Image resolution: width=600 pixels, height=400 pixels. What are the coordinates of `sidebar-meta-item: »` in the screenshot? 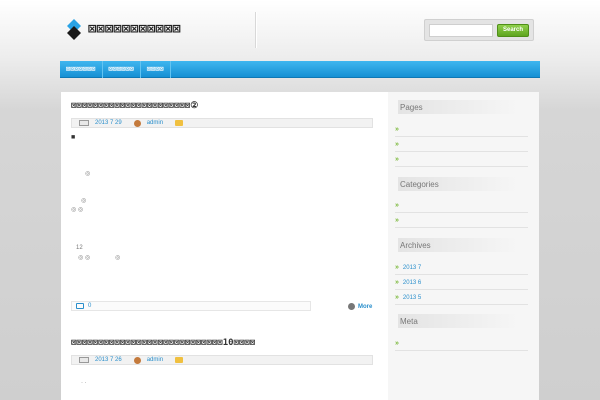 It's located at (461, 344).